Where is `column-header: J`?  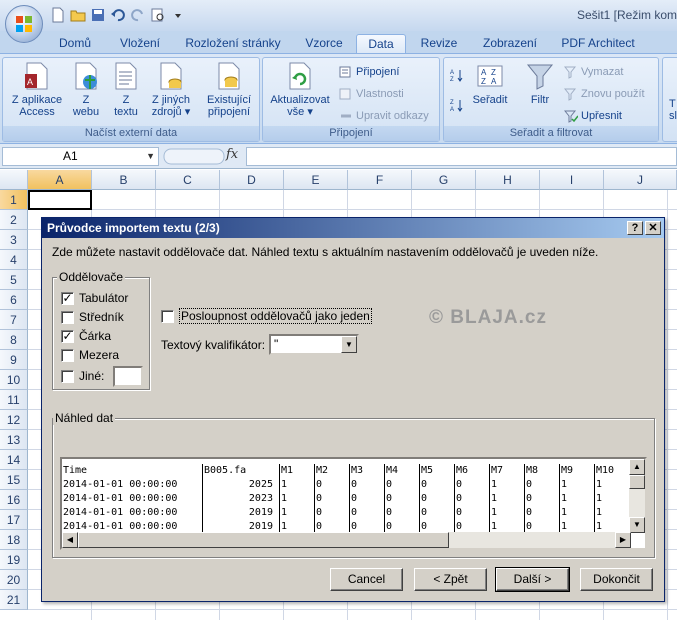 column-header: J is located at coordinates (640, 180).